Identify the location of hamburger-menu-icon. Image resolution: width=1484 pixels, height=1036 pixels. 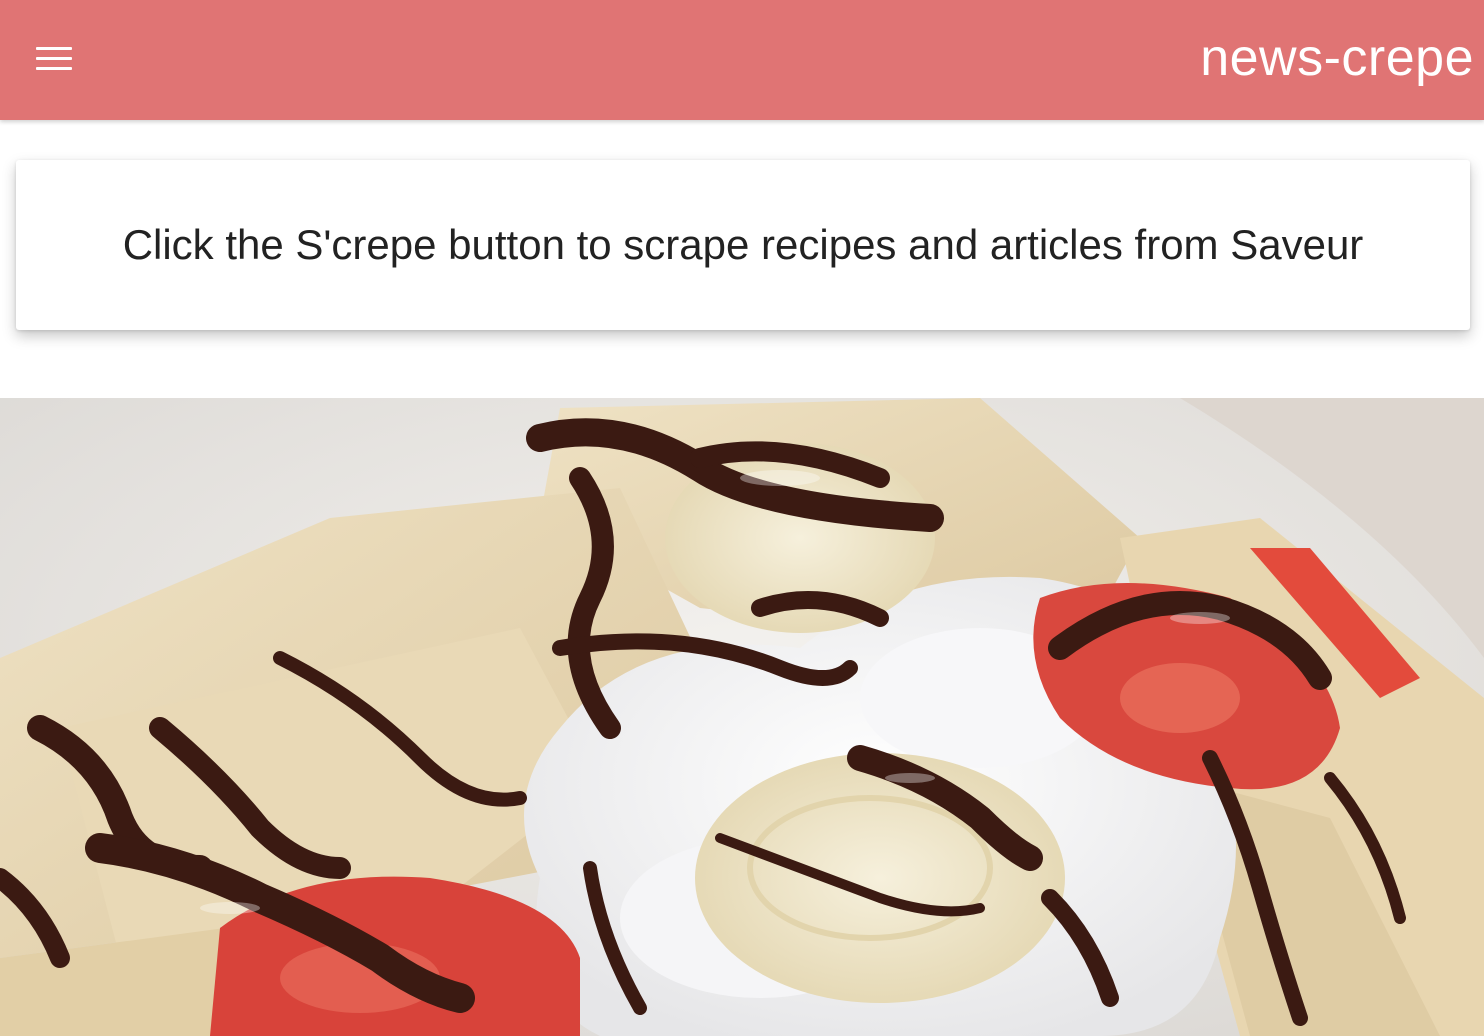
(54, 58).